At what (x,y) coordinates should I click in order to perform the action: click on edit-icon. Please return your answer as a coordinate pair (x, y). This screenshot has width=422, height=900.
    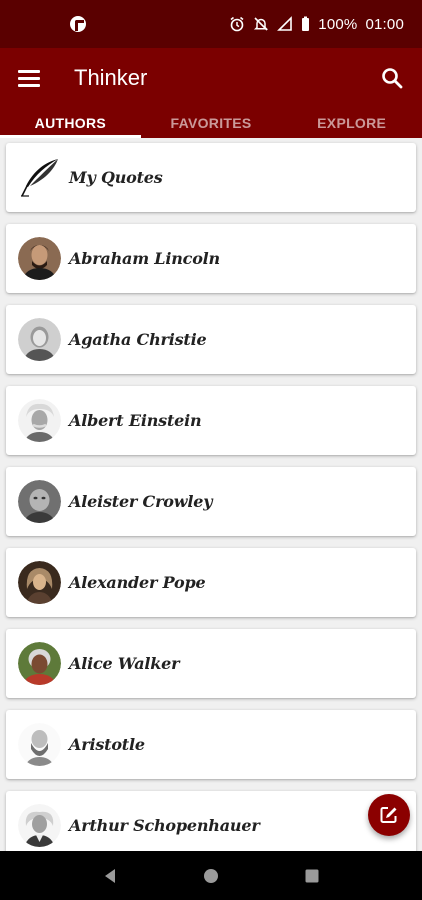
    Looking at the image, I should click on (388, 815).